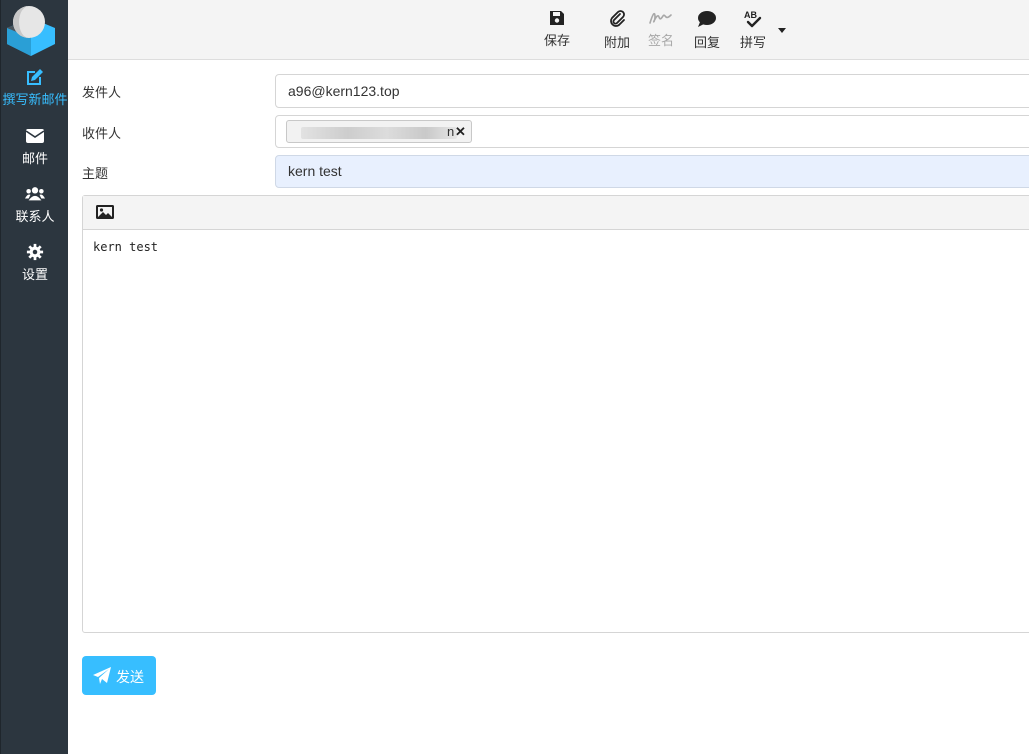 The width and height of the screenshot is (1029, 754). What do you see at coordinates (557, 18) in the screenshot?
I see `save-icon` at bounding box center [557, 18].